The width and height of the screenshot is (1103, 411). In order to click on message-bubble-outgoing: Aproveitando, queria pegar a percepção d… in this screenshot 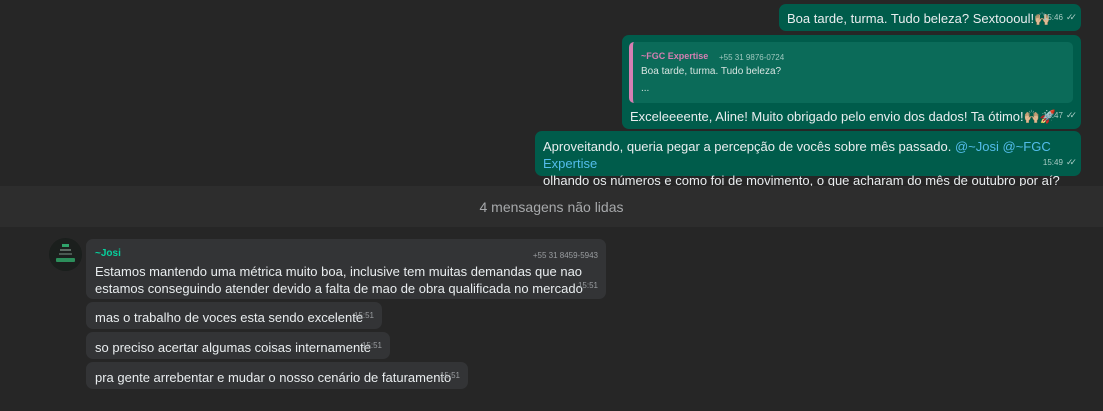, I will do `click(808, 159)`.